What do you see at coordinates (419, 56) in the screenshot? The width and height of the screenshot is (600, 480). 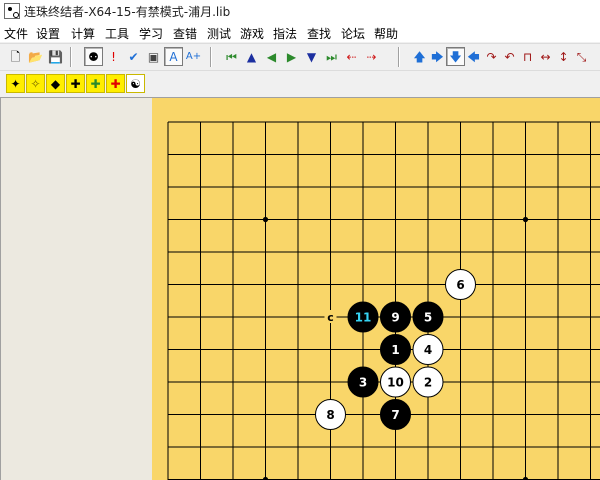 I see `arrow-up-button: 🡅` at bounding box center [419, 56].